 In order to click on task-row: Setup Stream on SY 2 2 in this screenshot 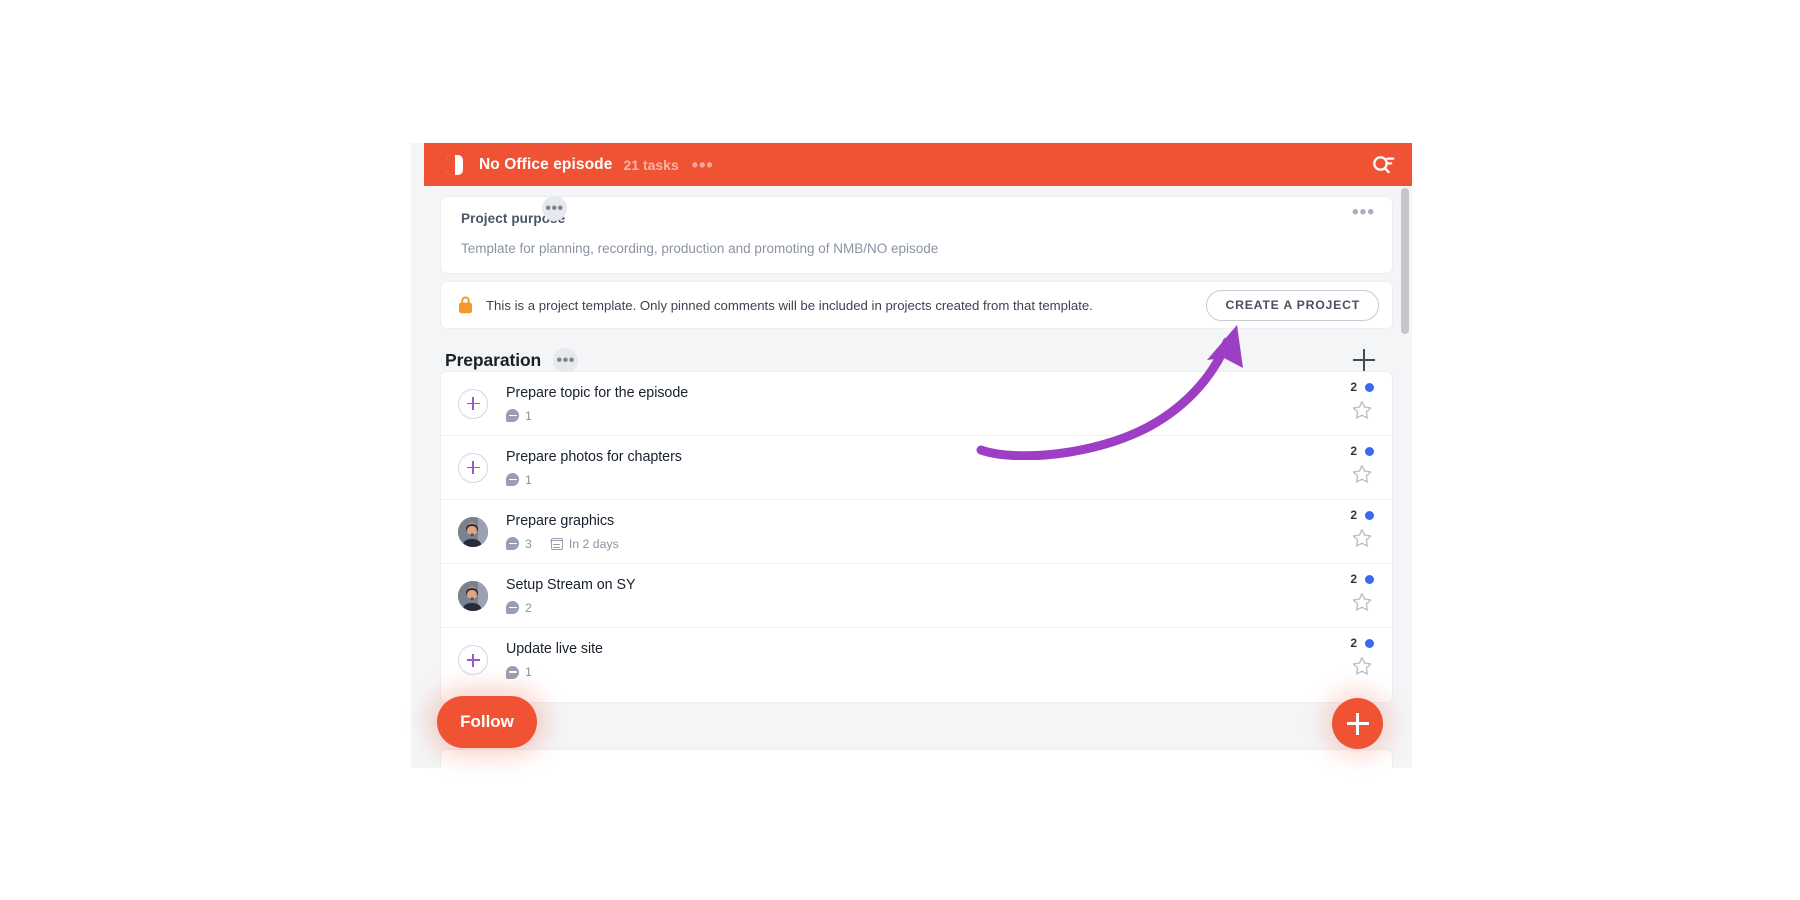, I will do `click(916, 596)`.